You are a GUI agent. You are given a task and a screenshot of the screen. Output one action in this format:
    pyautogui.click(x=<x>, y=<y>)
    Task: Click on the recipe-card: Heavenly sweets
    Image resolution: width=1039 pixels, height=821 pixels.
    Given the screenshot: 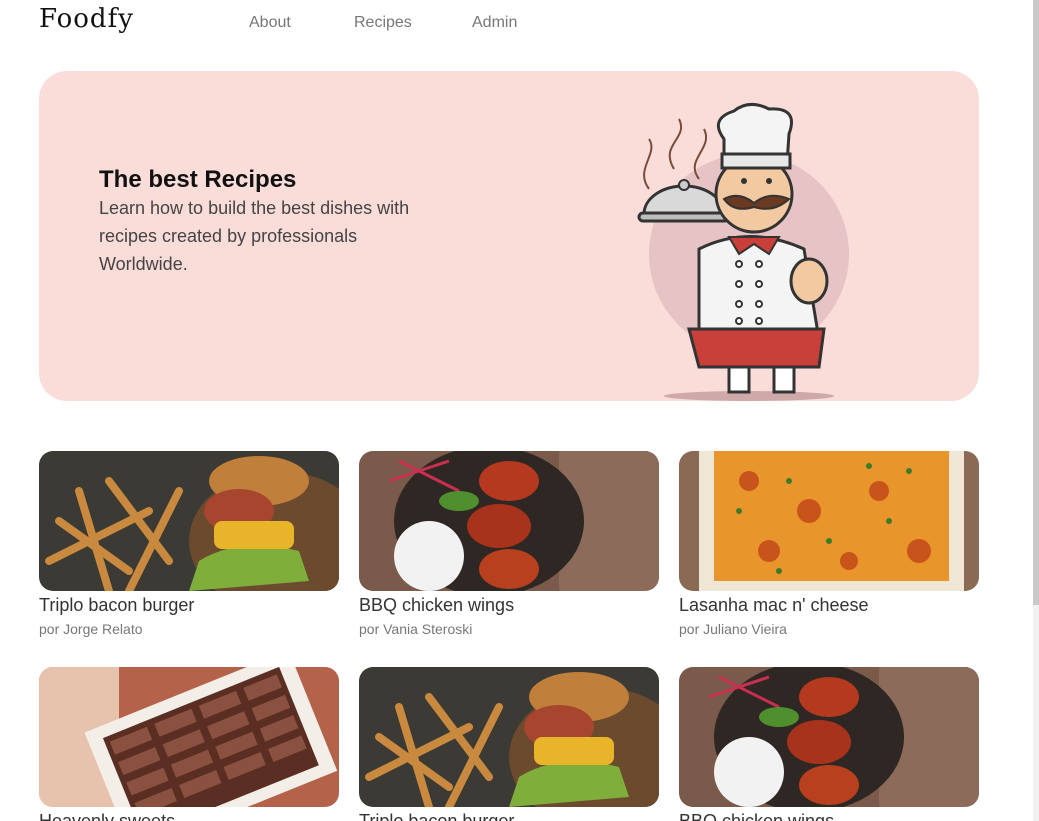 What is the action you would take?
    pyautogui.click(x=189, y=744)
    